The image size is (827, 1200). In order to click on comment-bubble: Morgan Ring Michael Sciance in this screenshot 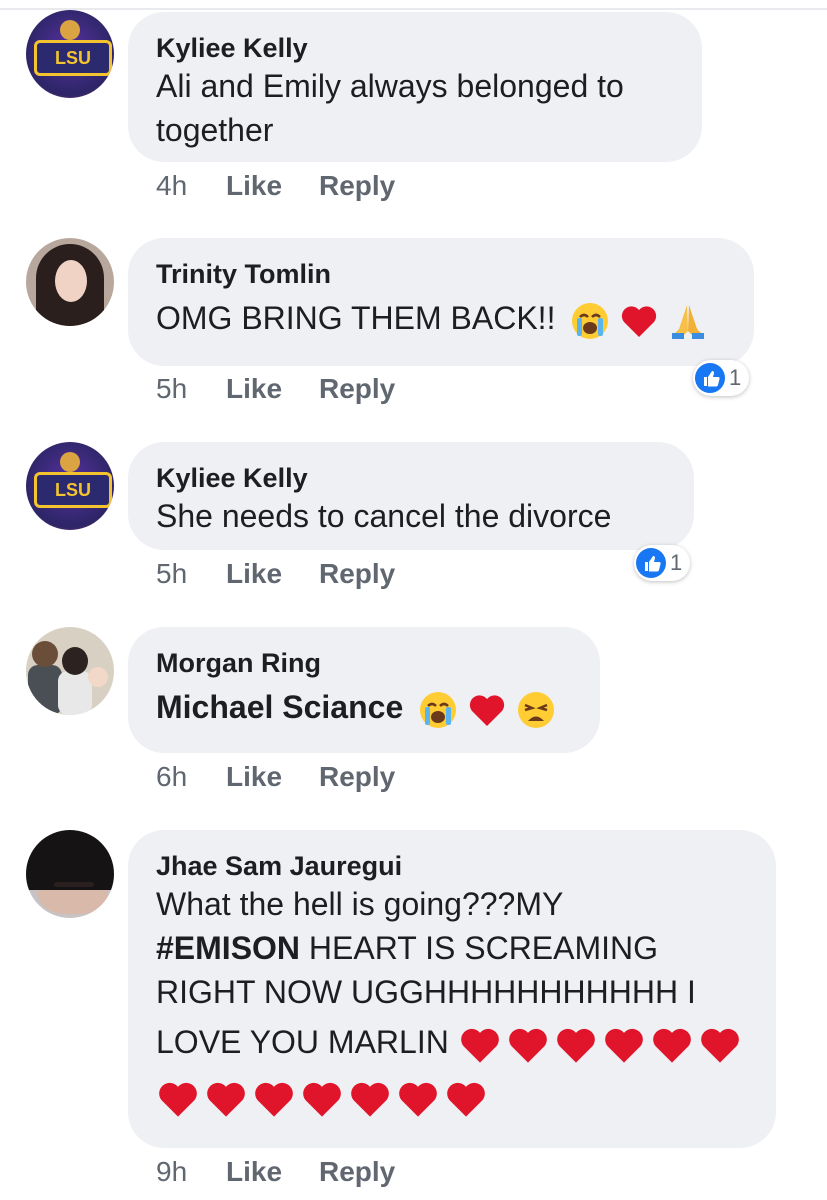, I will do `click(364, 690)`.